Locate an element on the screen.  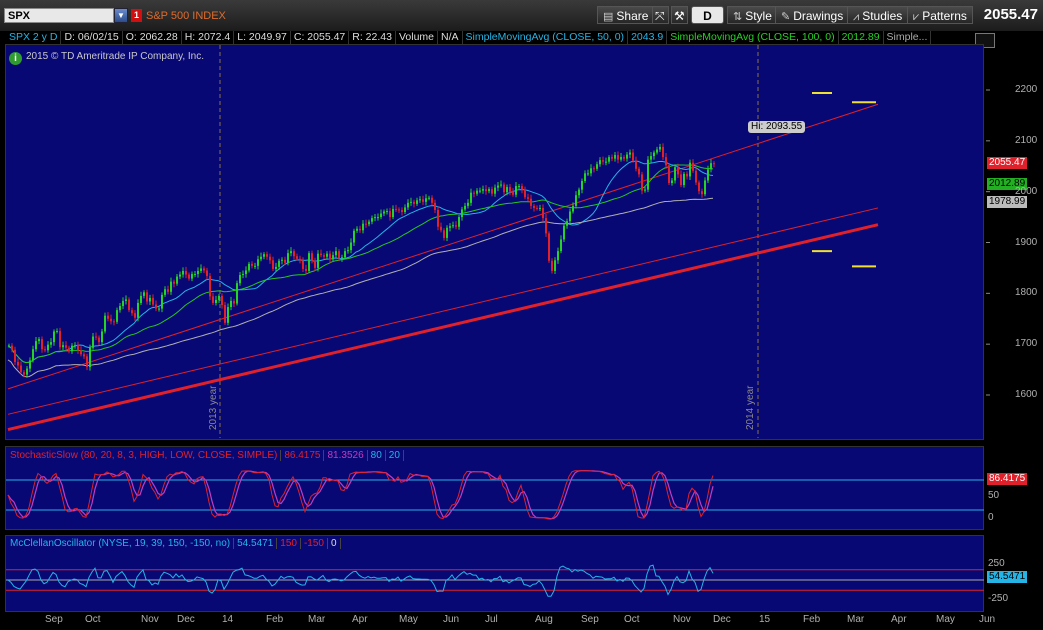
share-icon: ▤ is located at coordinates (608, 17).